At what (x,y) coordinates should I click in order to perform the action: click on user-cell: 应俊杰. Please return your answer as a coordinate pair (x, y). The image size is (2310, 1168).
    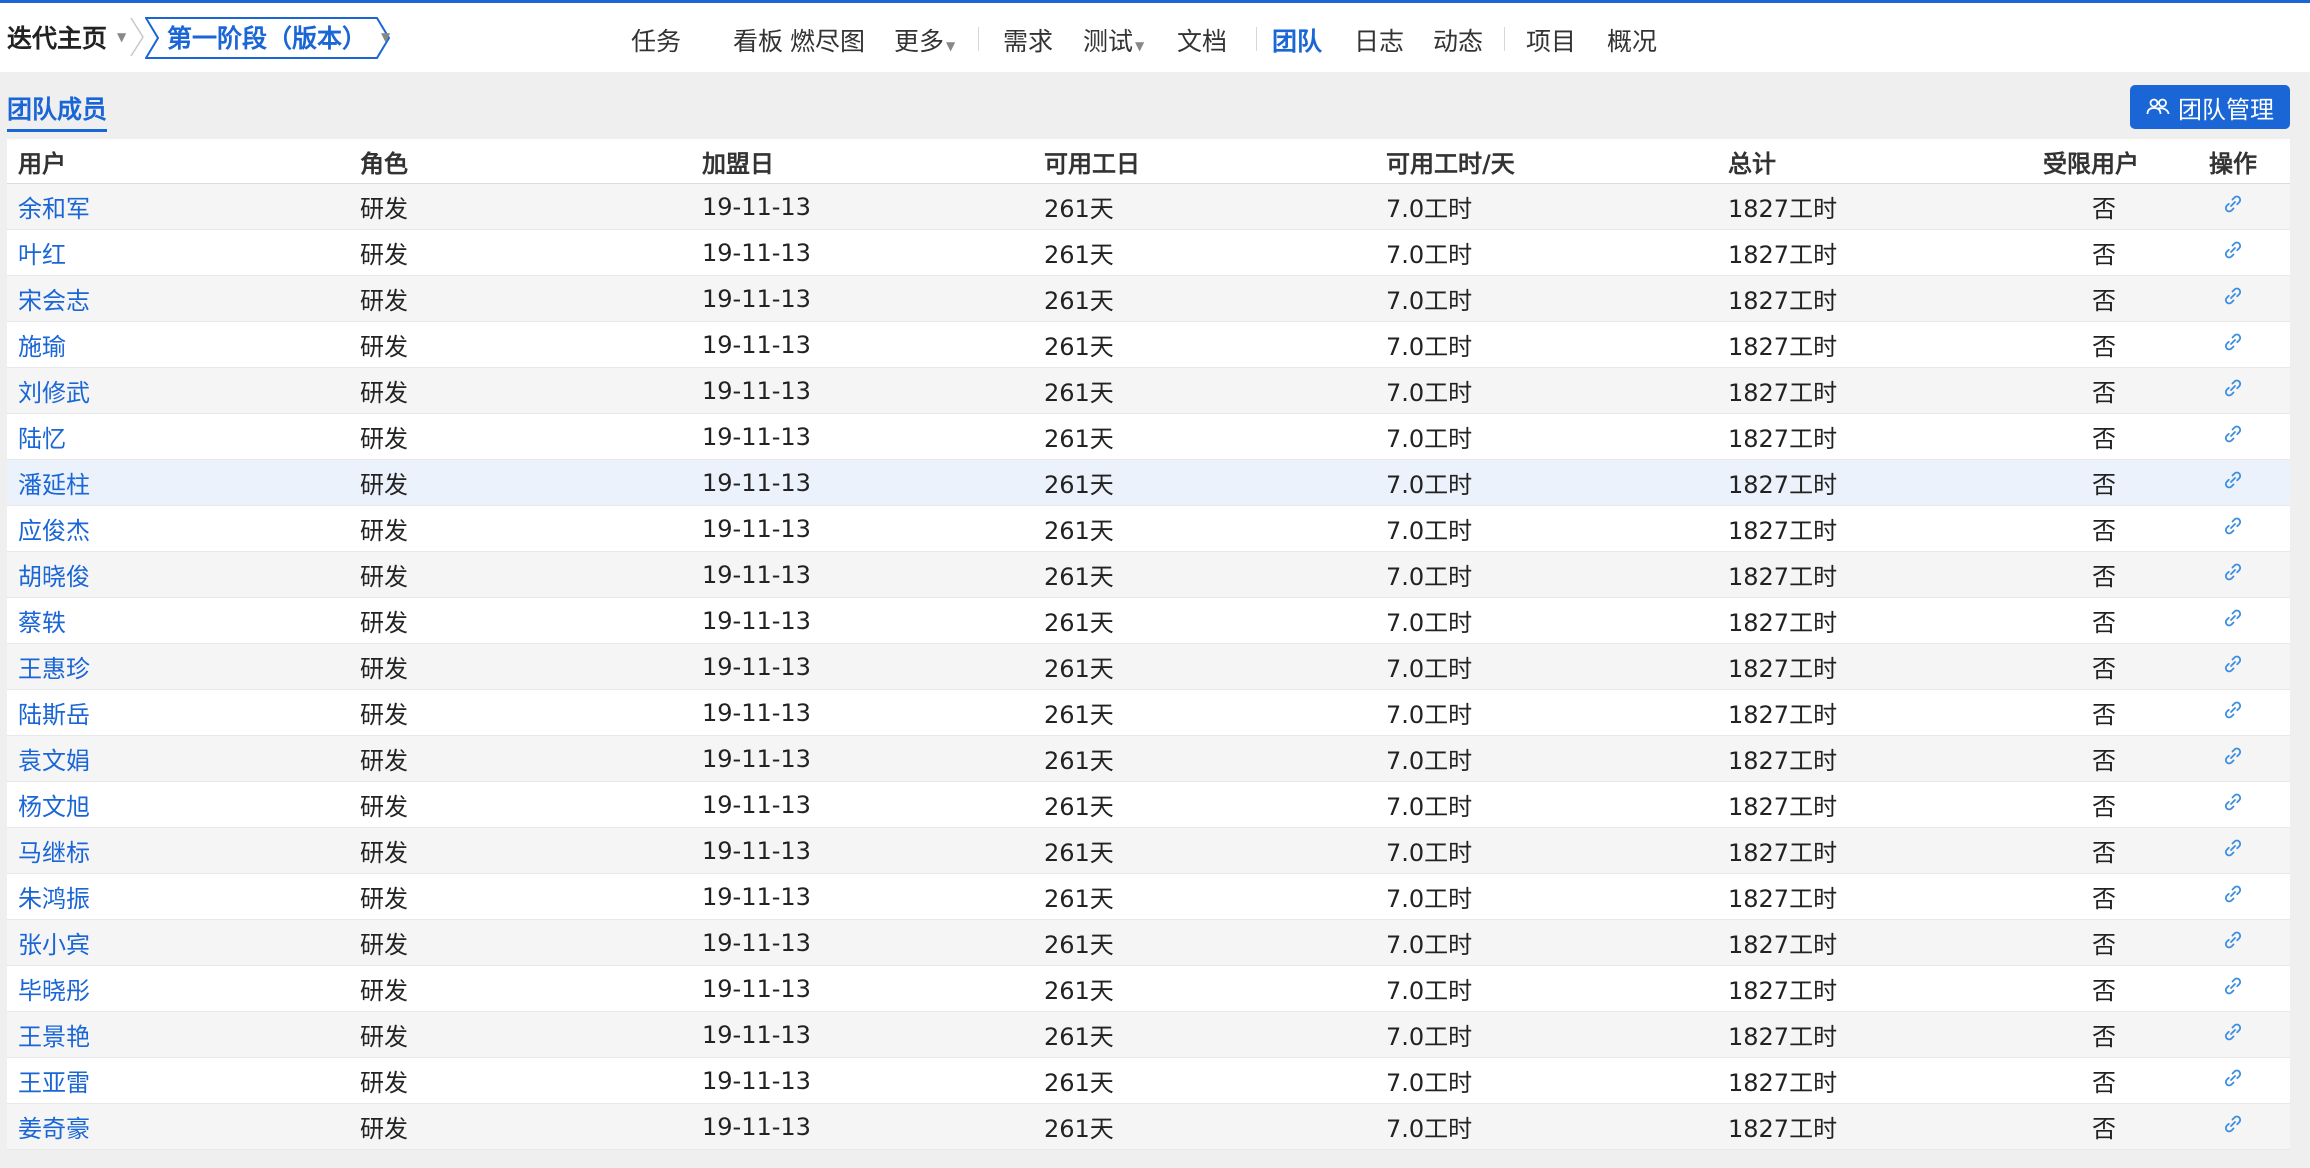
    Looking at the image, I should click on (178, 528).